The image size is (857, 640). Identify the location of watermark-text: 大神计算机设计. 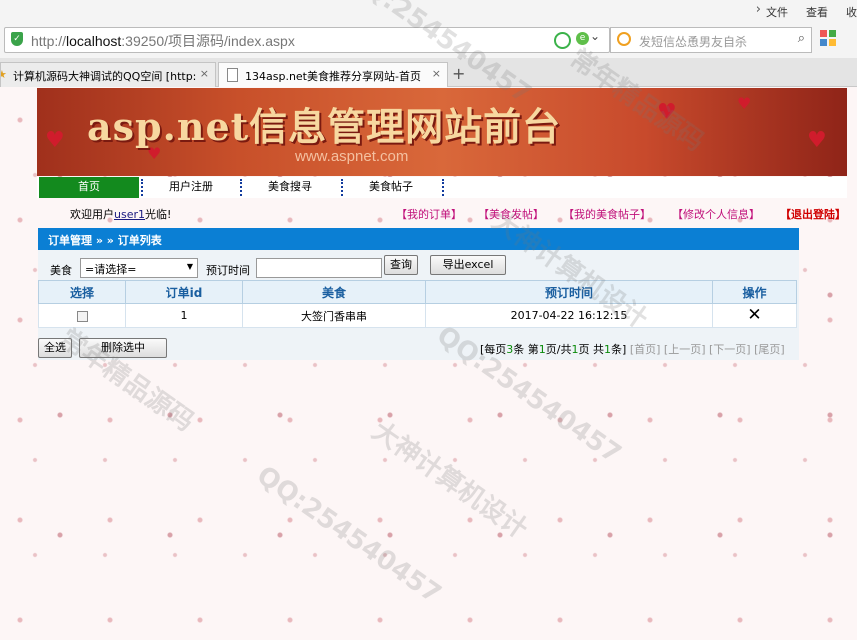
(449, 481).